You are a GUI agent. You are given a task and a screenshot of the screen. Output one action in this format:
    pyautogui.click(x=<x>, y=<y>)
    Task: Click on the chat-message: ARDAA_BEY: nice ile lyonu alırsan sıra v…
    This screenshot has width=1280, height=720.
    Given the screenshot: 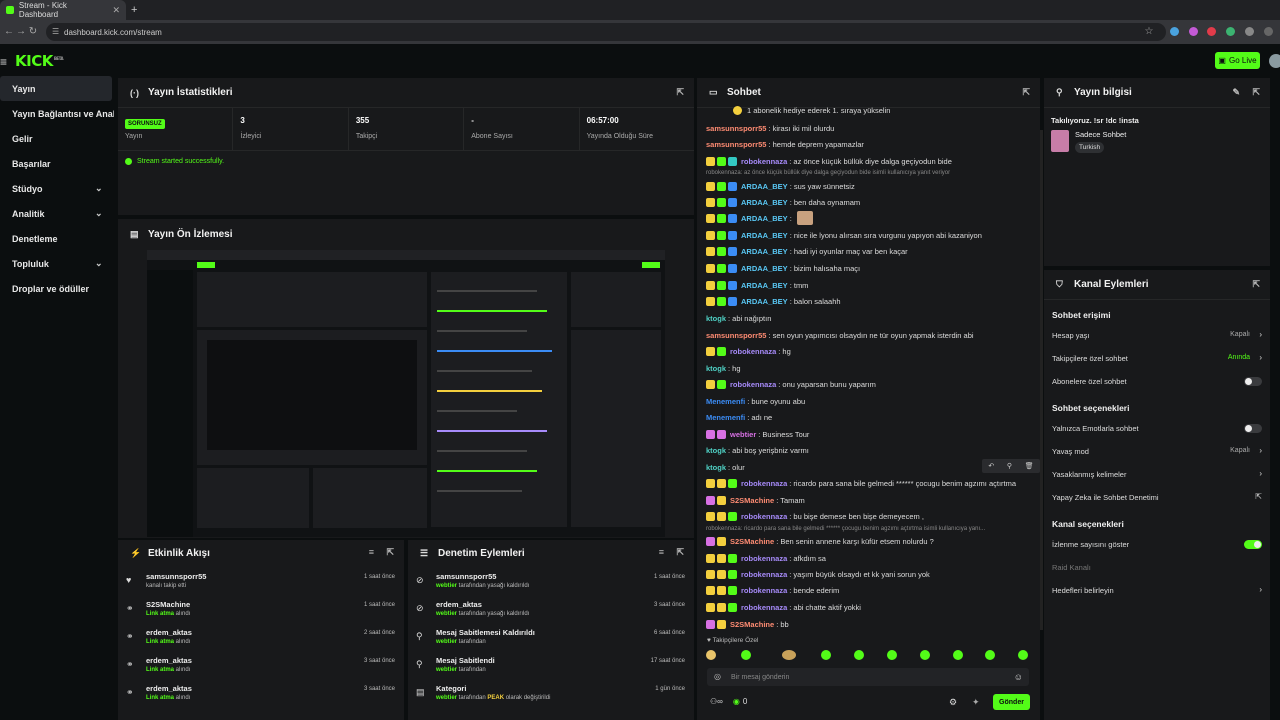 What is the action you would take?
    pyautogui.click(x=844, y=235)
    